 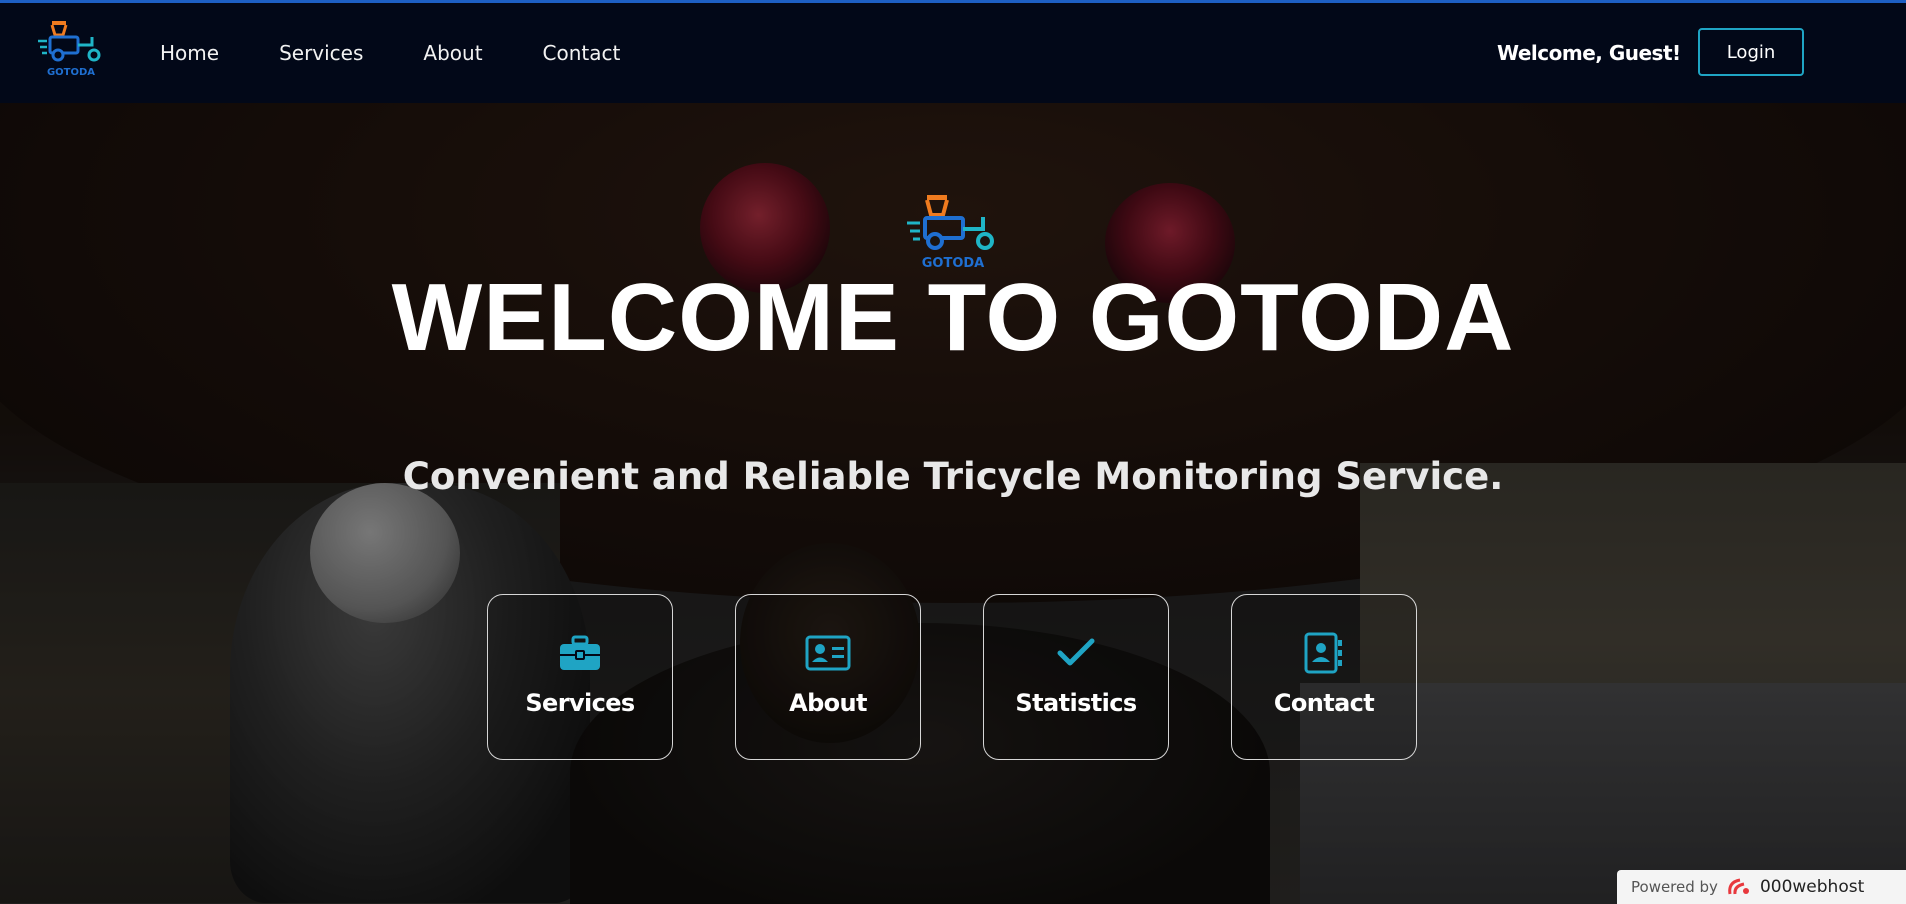 What do you see at coordinates (1812, 887) in the screenshot?
I see `powered-by-brand: 000webhost` at bounding box center [1812, 887].